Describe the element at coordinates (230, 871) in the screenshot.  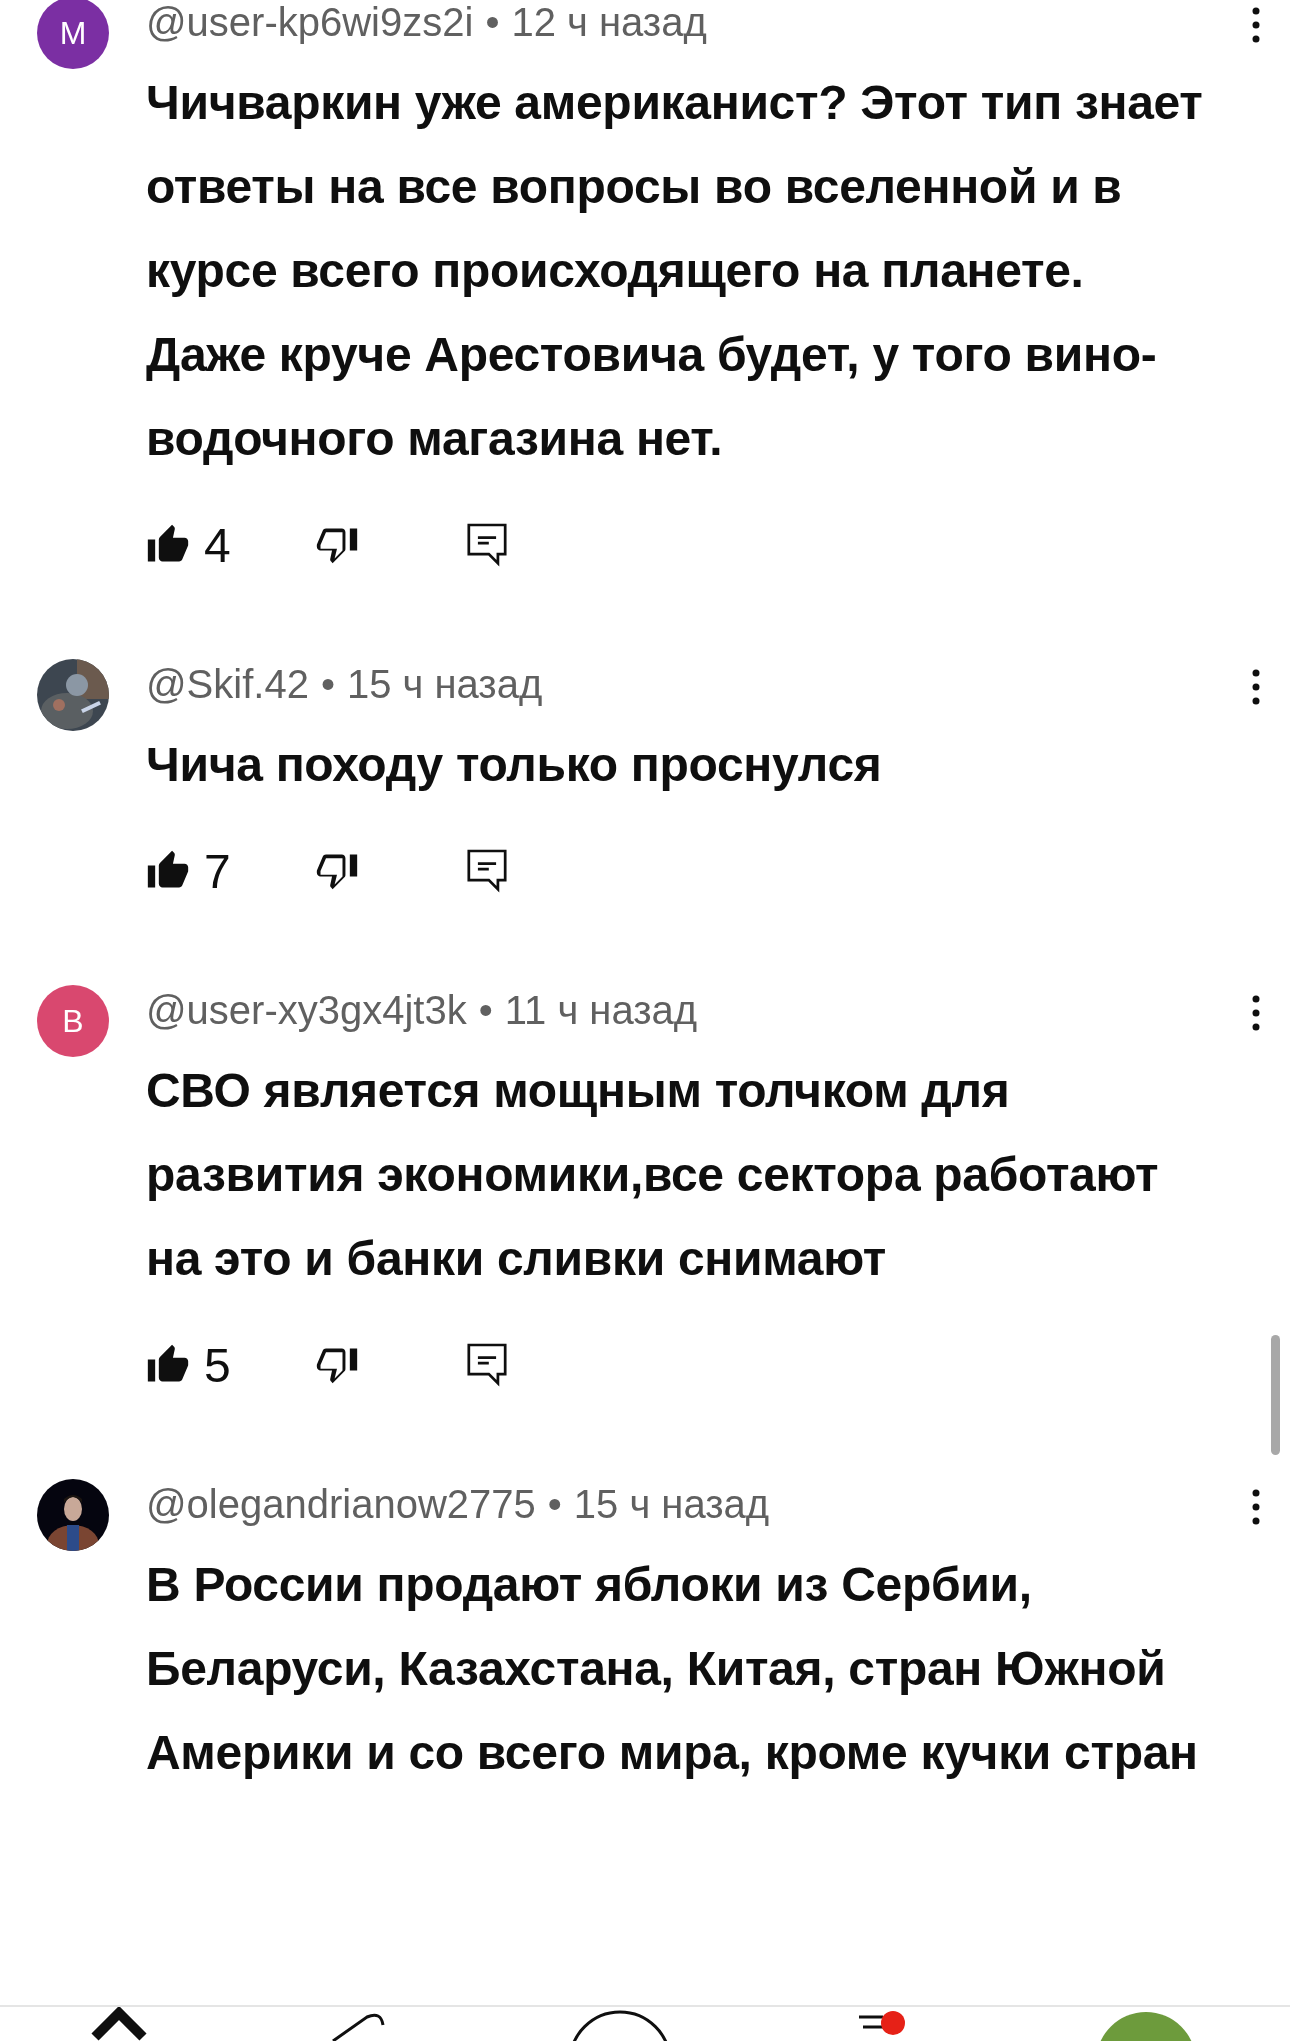
I see `like-button: 7` at that location.